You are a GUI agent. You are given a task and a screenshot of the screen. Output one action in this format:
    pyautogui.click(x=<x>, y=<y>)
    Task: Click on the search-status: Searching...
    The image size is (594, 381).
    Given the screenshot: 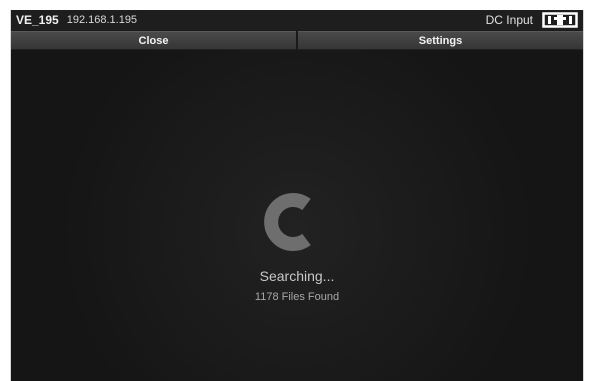 What is the action you would take?
    pyautogui.click(x=297, y=276)
    